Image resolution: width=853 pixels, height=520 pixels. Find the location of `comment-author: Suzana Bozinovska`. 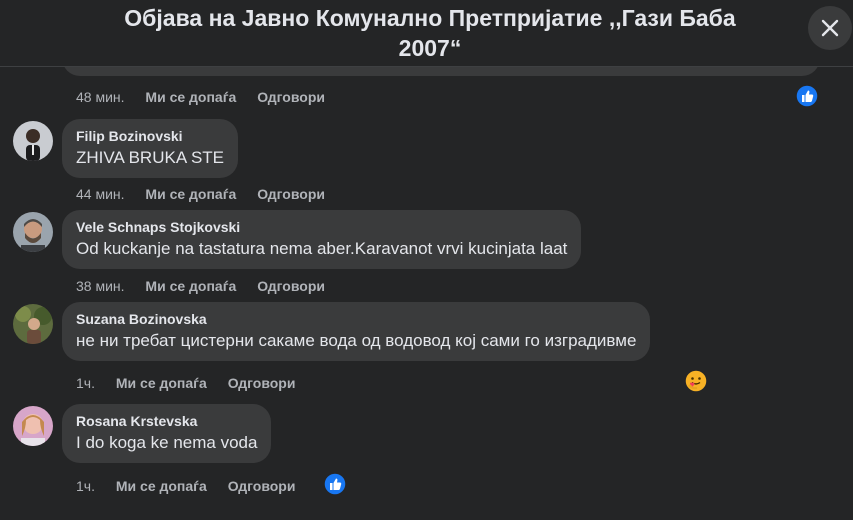

comment-author: Suzana Bozinovska is located at coordinates (356, 319).